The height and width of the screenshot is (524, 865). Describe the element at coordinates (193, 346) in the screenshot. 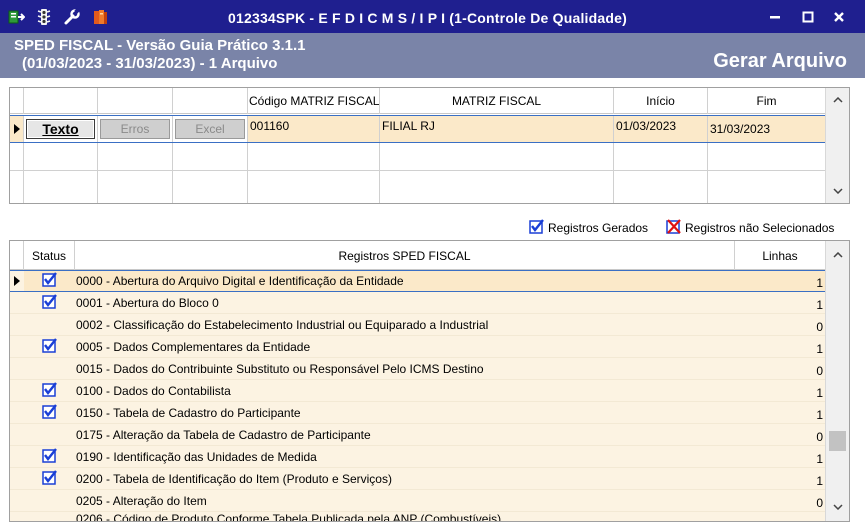

I see `record-name: 0005 - Dados Complementares da Entidade` at that location.